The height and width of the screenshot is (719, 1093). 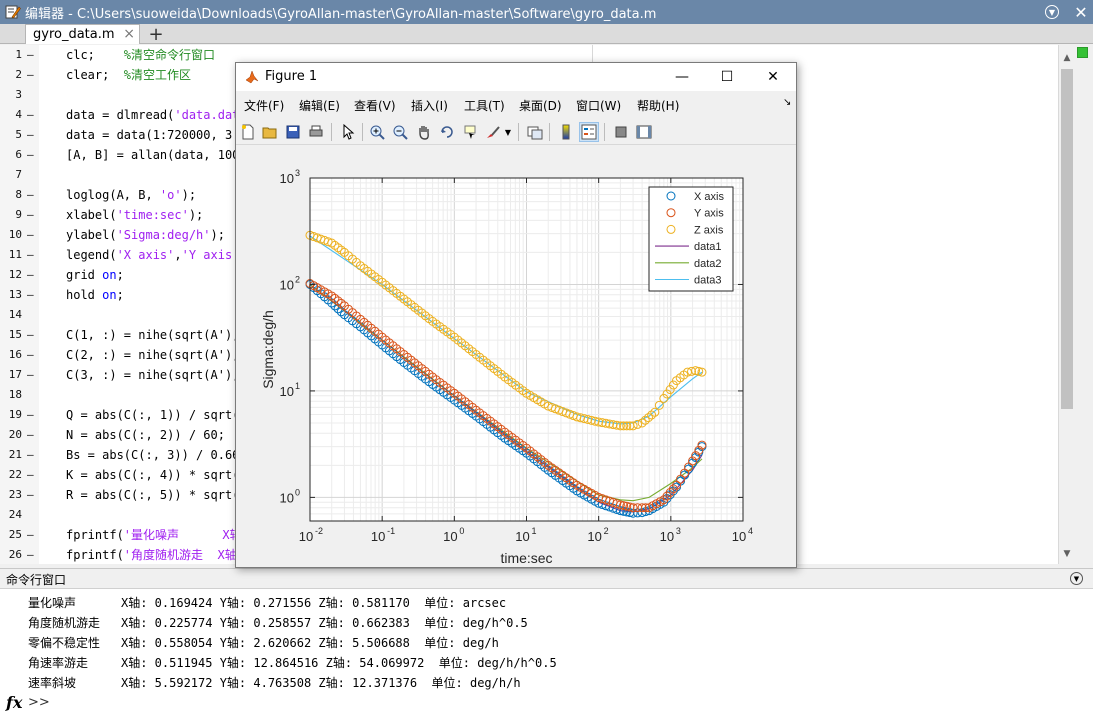 What do you see at coordinates (750, 531) in the screenshot?
I see `x-tick-exponent: 4` at bounding box center [750, 531].